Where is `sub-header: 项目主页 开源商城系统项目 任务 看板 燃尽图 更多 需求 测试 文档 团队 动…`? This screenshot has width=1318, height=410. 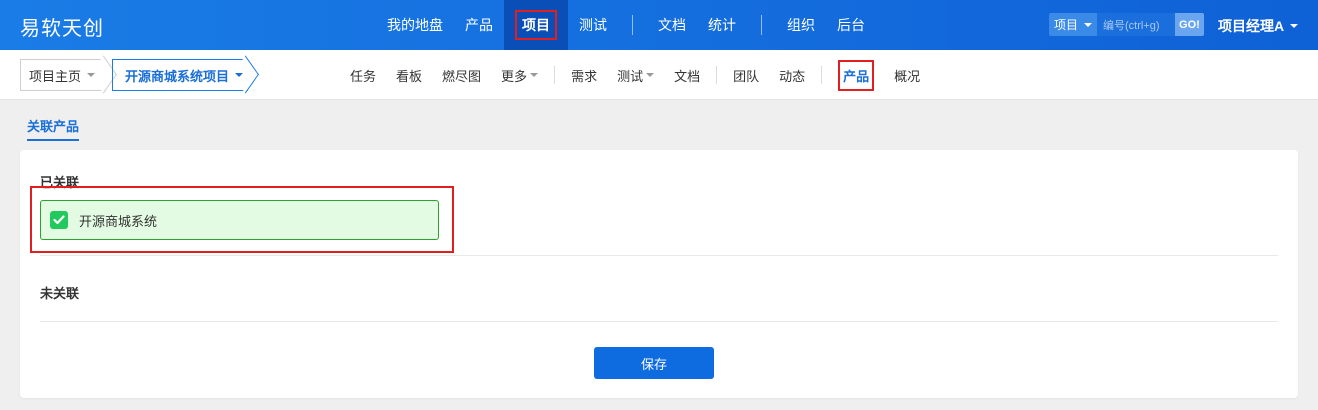 sub-header: 项目主页 开源商城系统项目 任务 看板 燃尽图 更多 需求 测试 文档 团队 动… is located at coordinates (659, 75).